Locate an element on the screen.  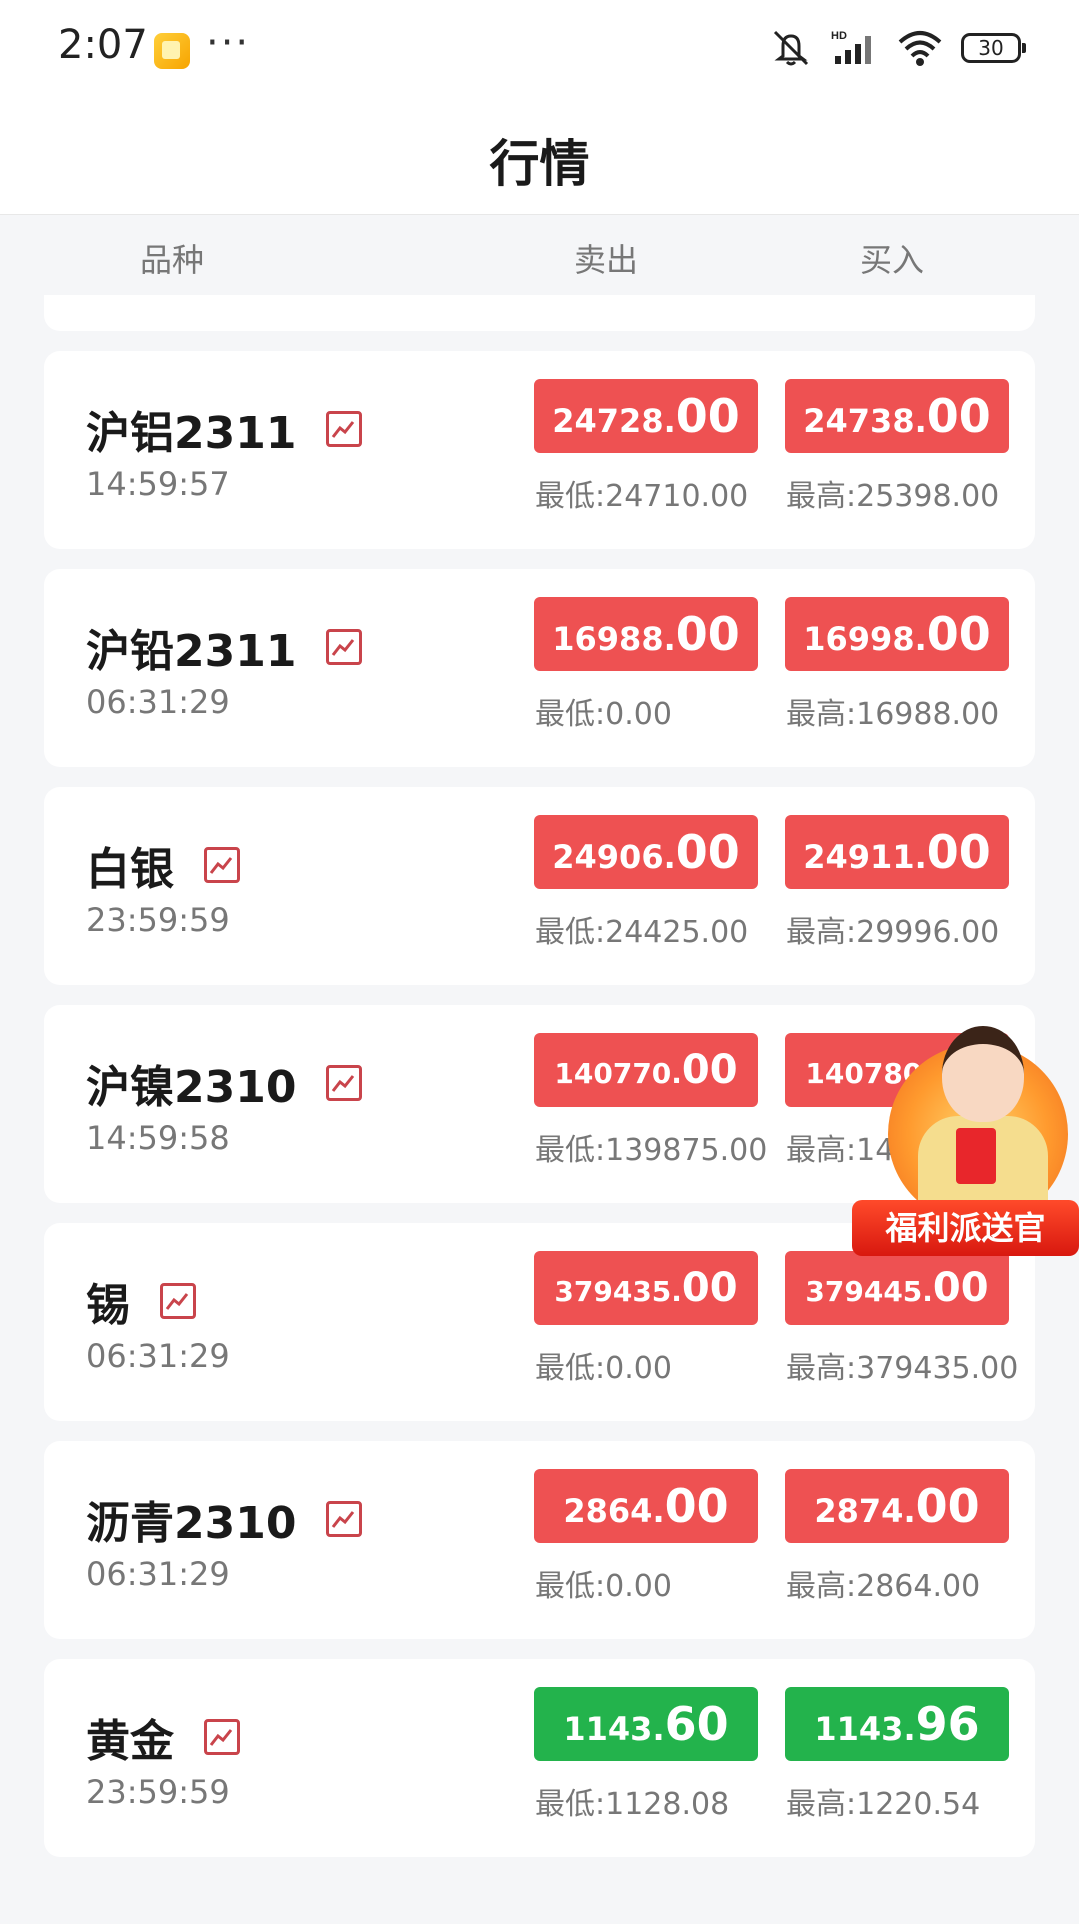
buy-price-int: 16998. is located at coordinates (865, 639).